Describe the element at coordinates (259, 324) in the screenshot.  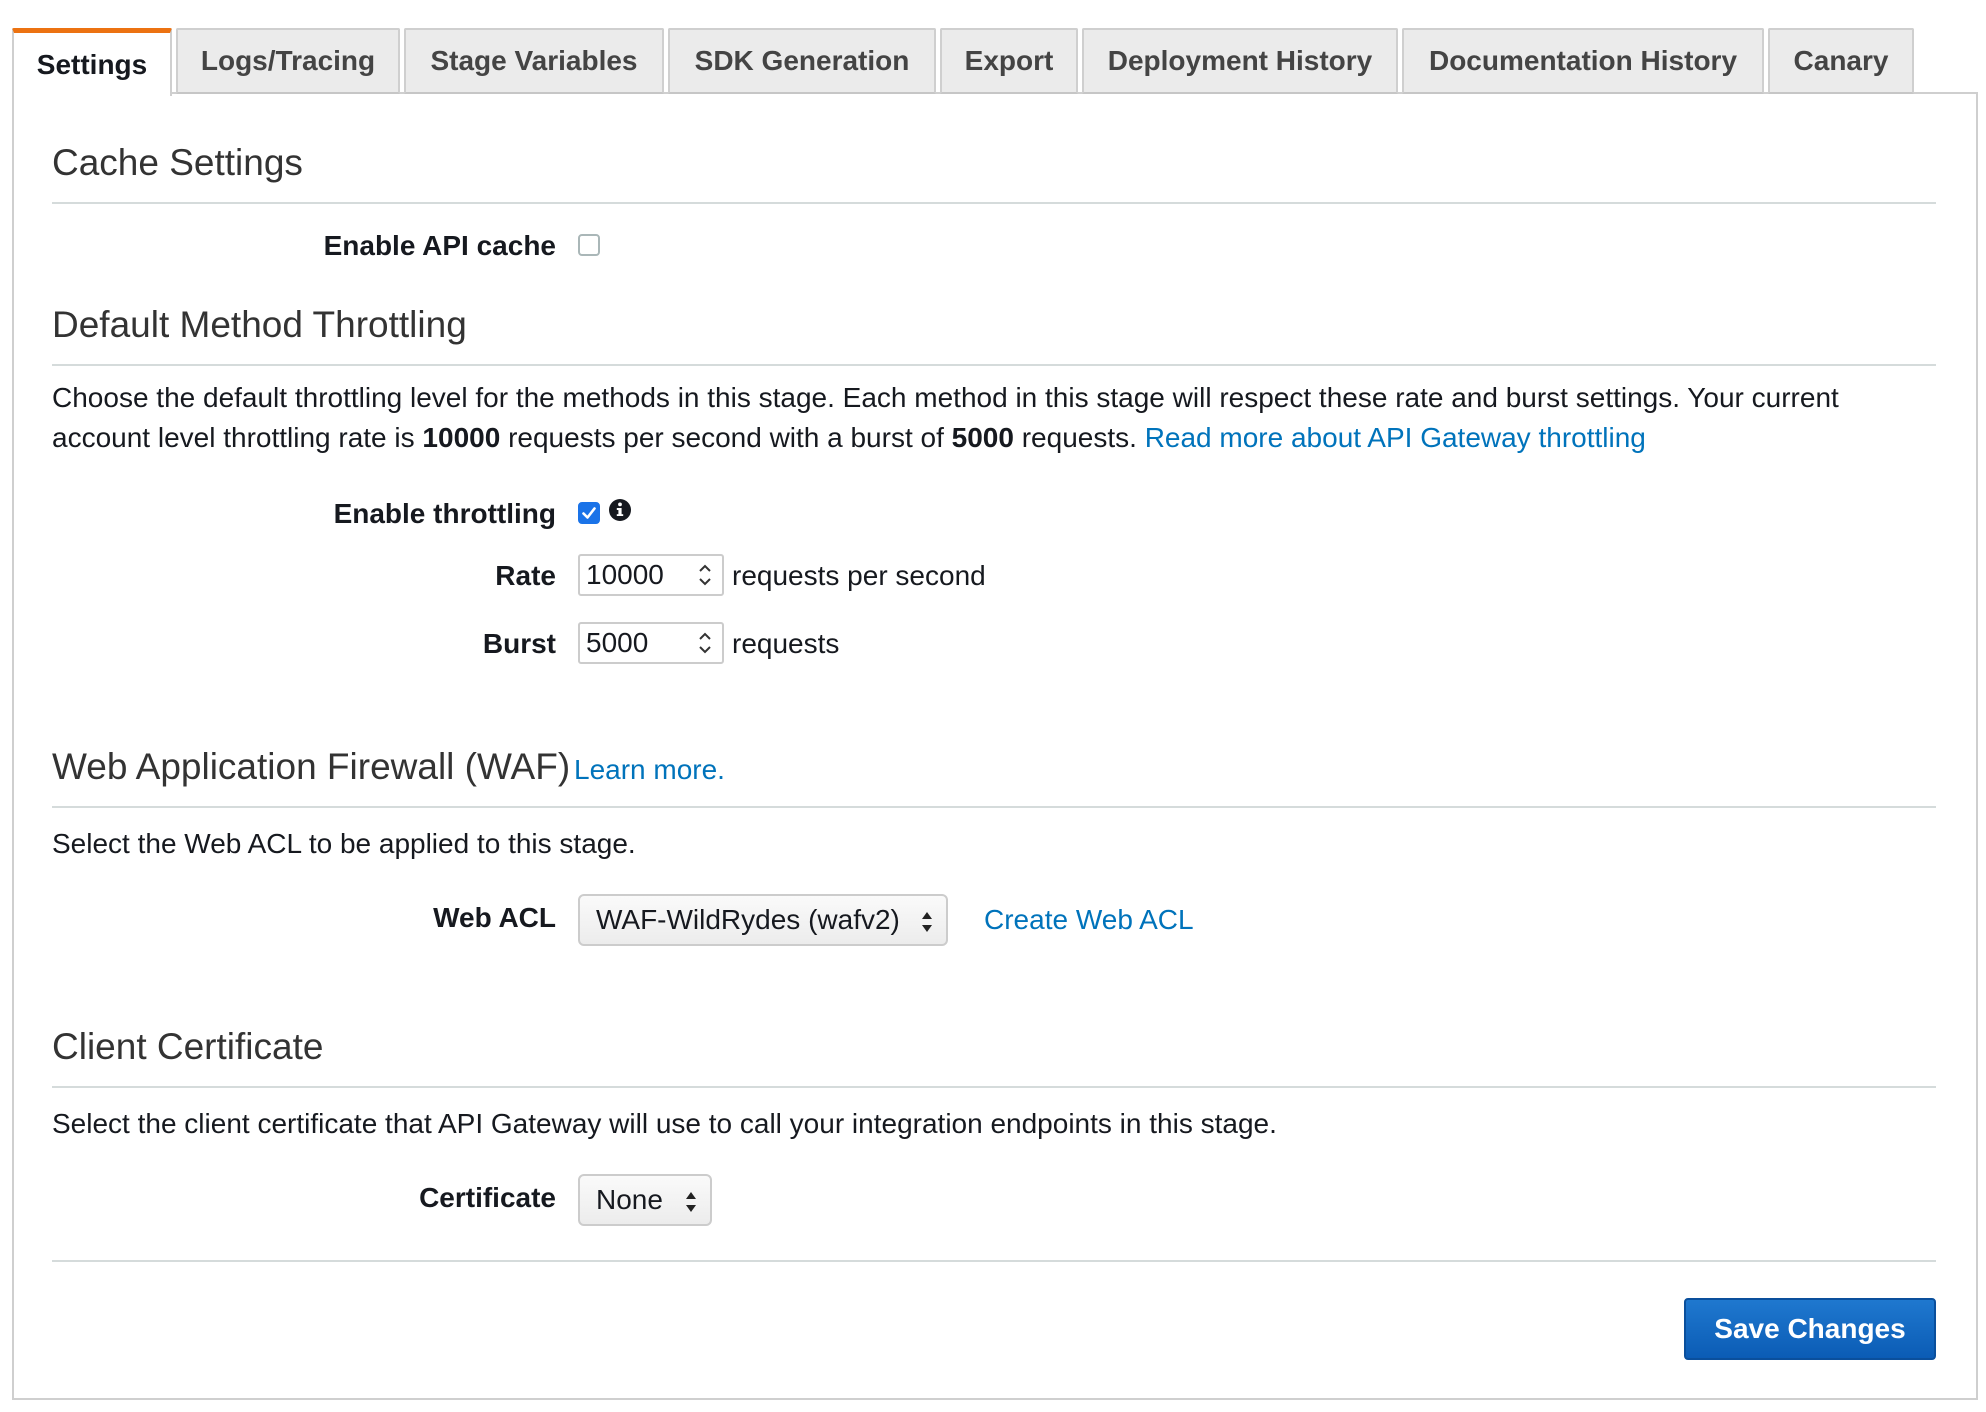
I see `throttling-heading: Default Method Throttling` at that location.